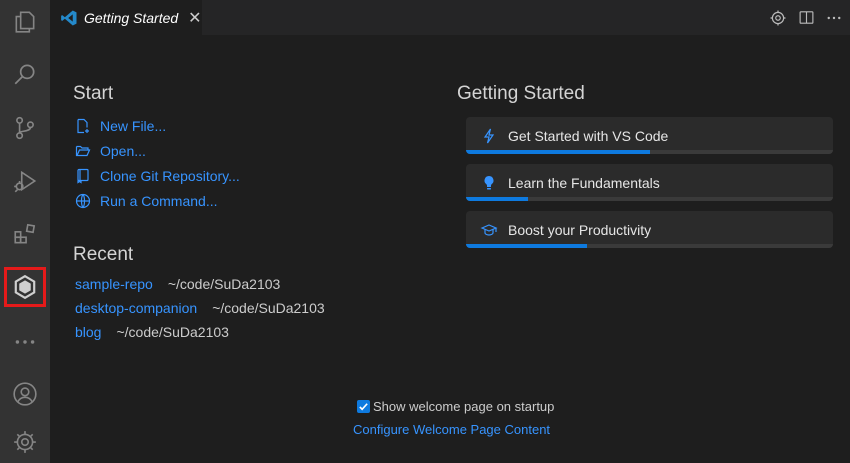 The height and width of the screenshot is (463, 850). Describe the element at coordinates (25, 342) in the screenshot. I see `more-icon` at that location.